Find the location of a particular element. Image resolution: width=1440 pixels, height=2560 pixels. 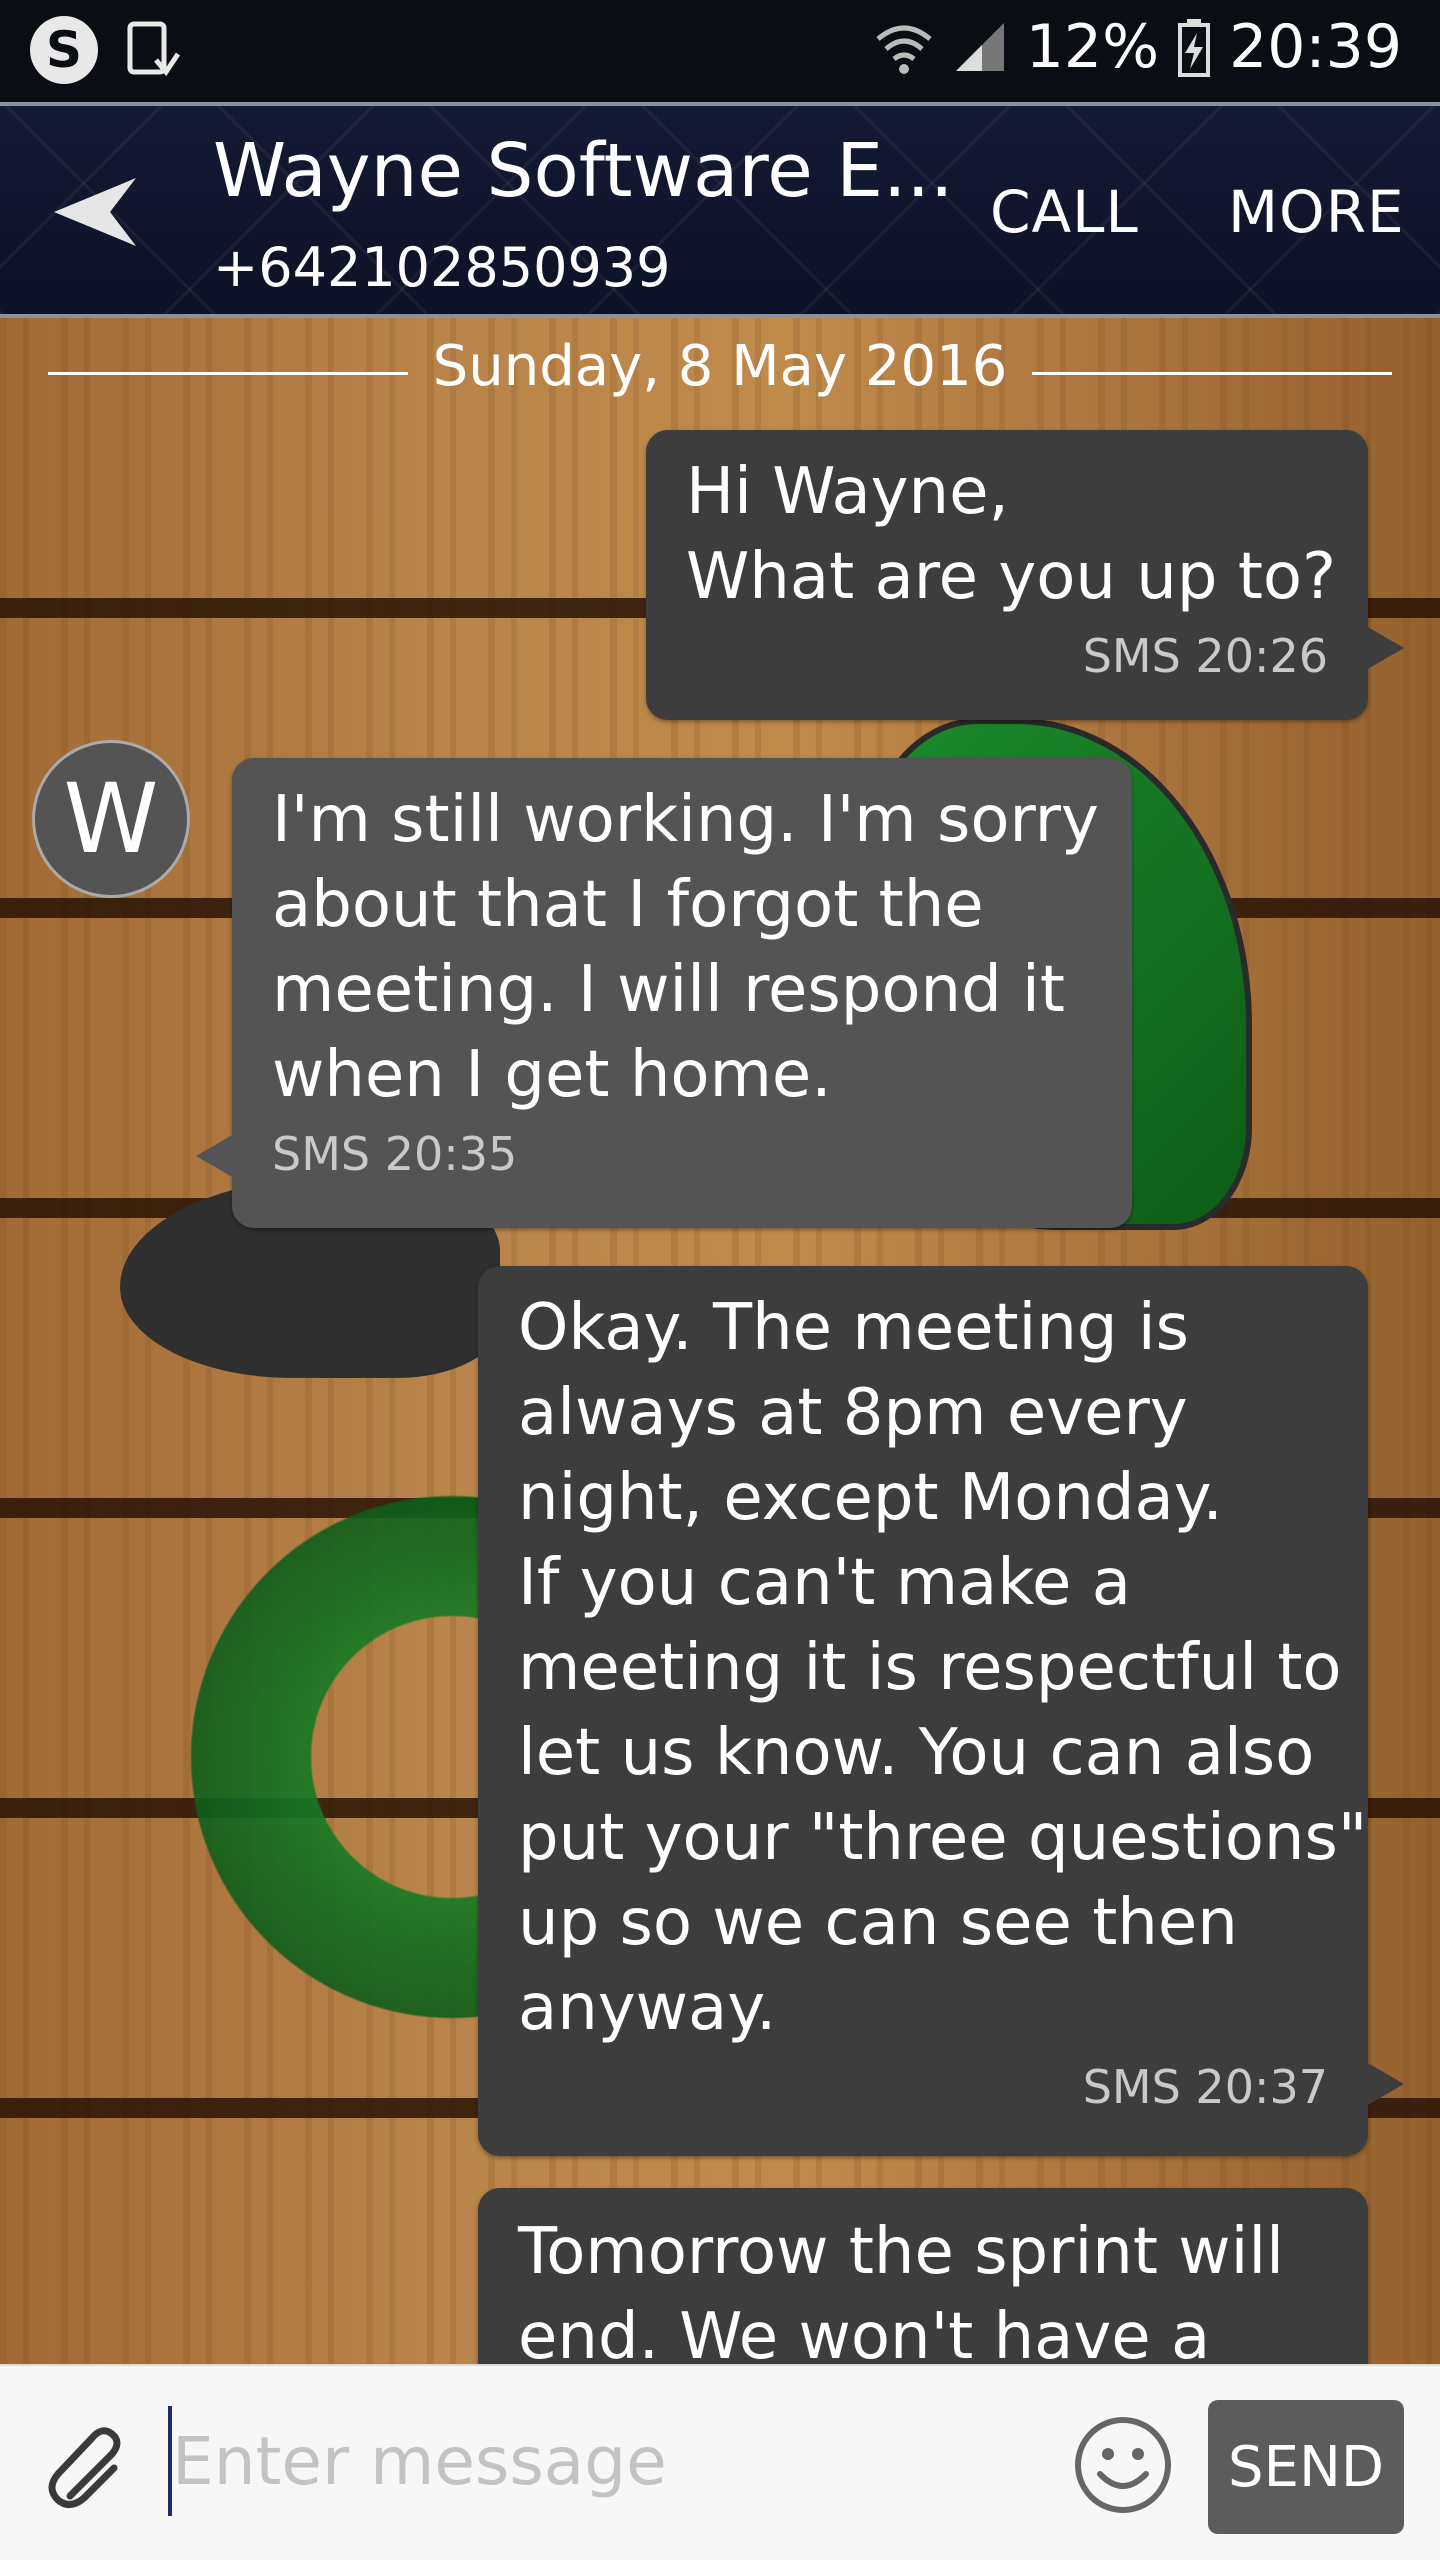

date-separator: Sunday, 8 May 2016 is located at coordinates (720, 370).